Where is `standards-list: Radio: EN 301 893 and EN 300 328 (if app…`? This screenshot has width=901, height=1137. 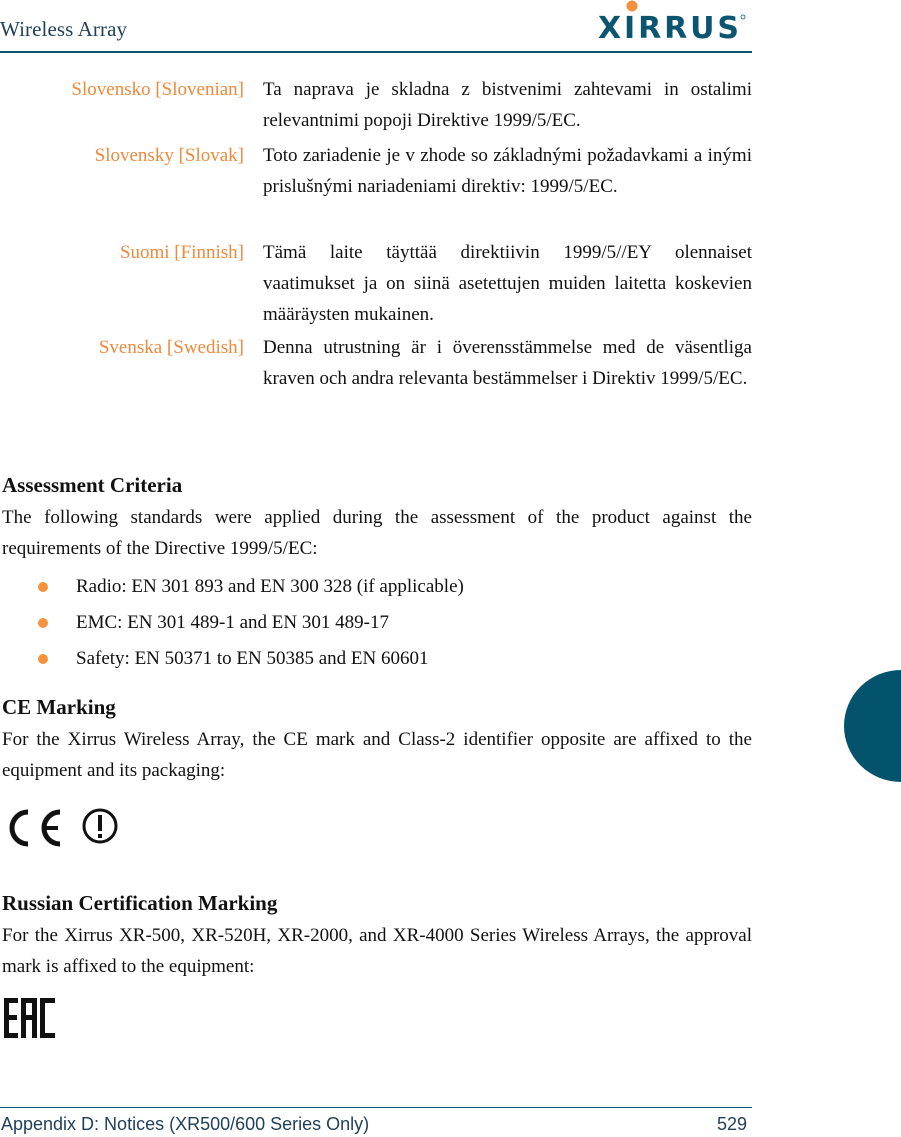 standards-list: Radio: EN 301 893 and EN 300 328 (if app… is located at coordinates (376, 623).